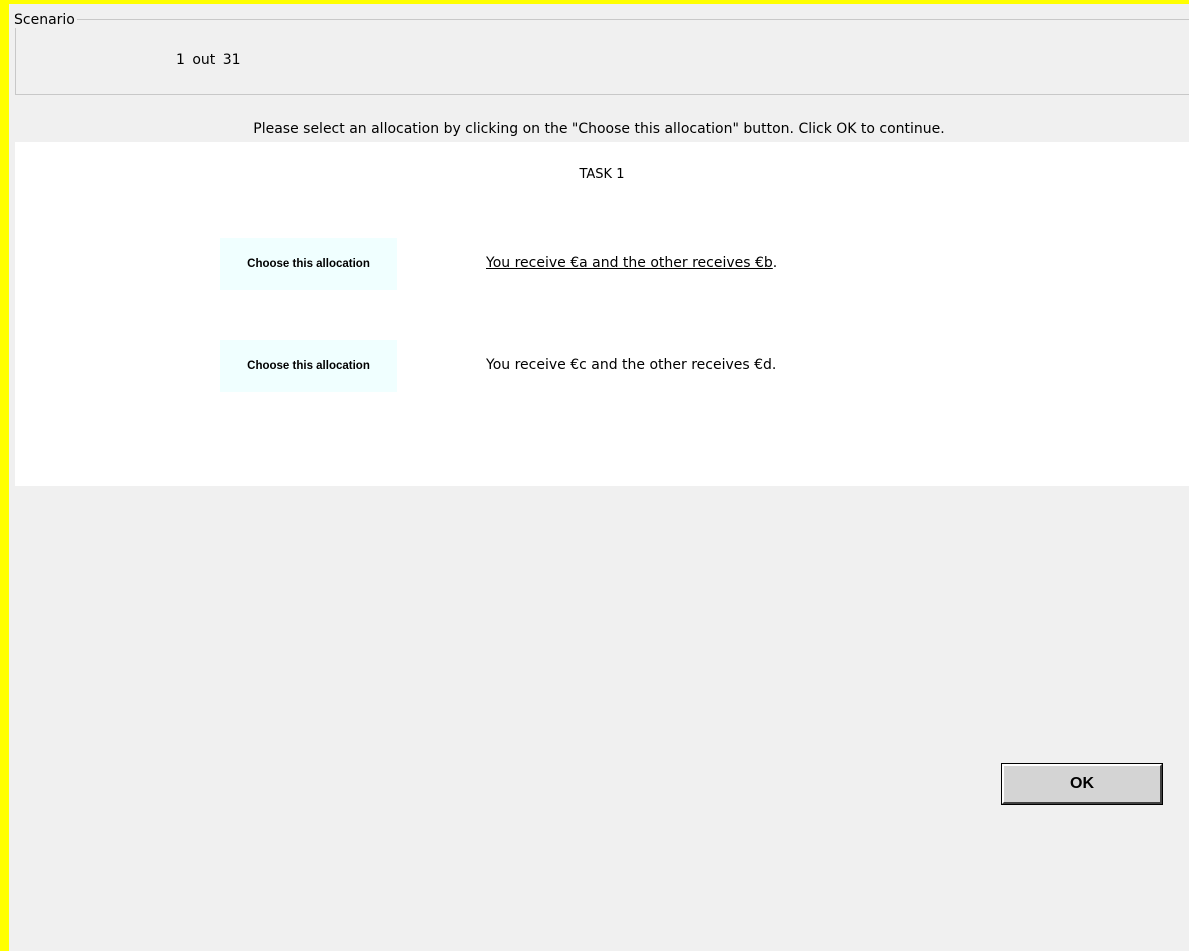 The height and width of the screenshot is (951, 1189). I want to click on choose-allocation-button-1: Choose this allocation, so click(308, 264).